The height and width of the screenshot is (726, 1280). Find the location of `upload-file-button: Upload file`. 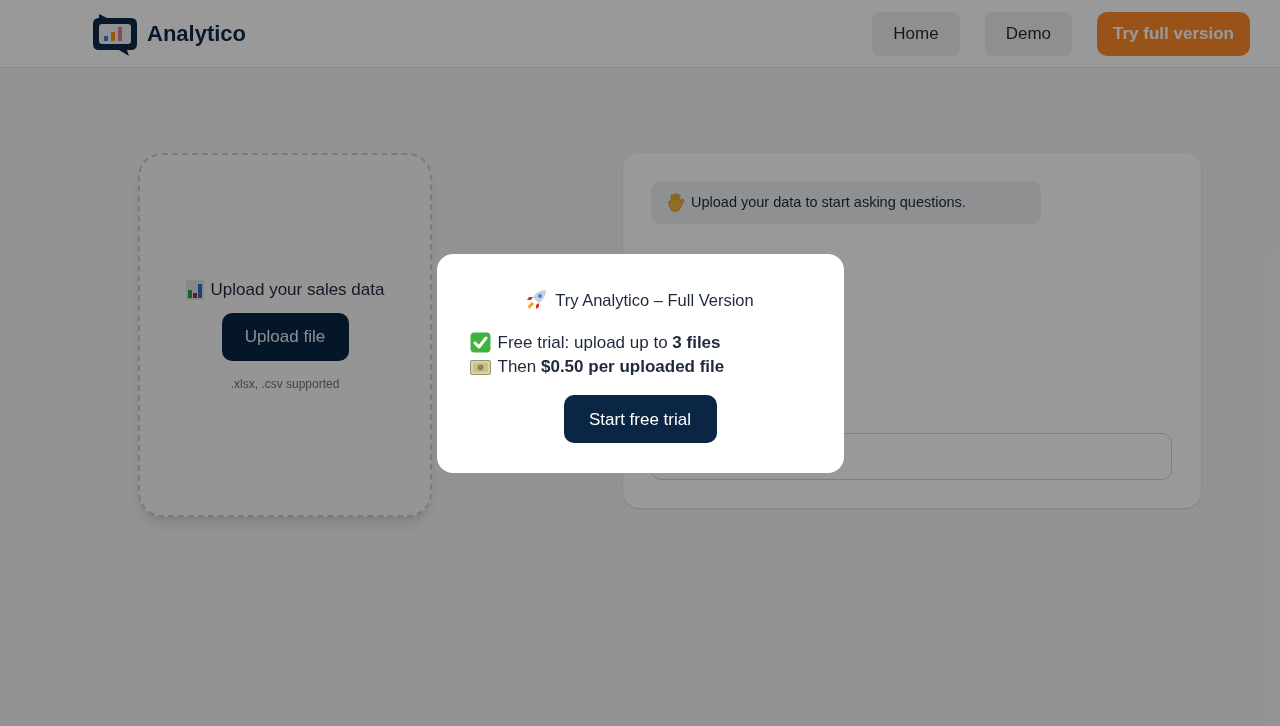

upload-file-button: Upload file is located at coordinates (285, 336).